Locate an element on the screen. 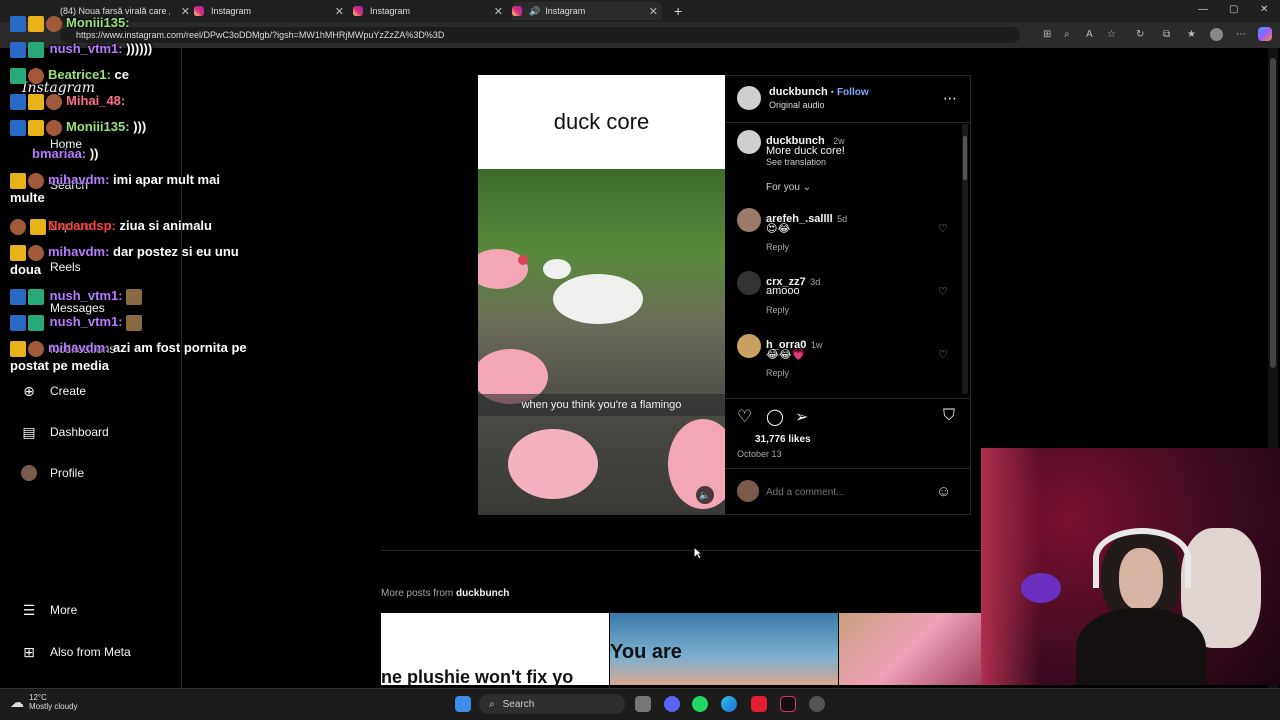 Image resolution: width=1280 pixels, height=720 pixels. follow-button: Follow is located at coordinates (853, 92).